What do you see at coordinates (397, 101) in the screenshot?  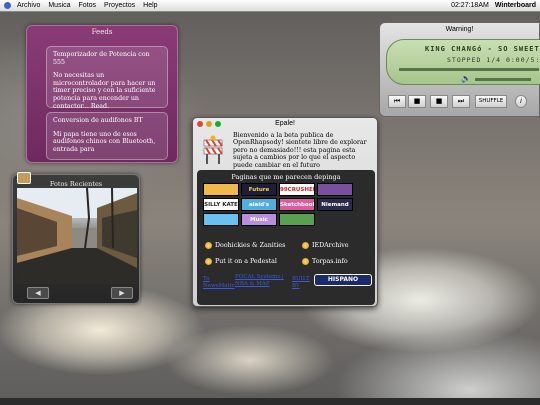 I see `previous-track-button: ⏮` at bounding box center [397, 101].